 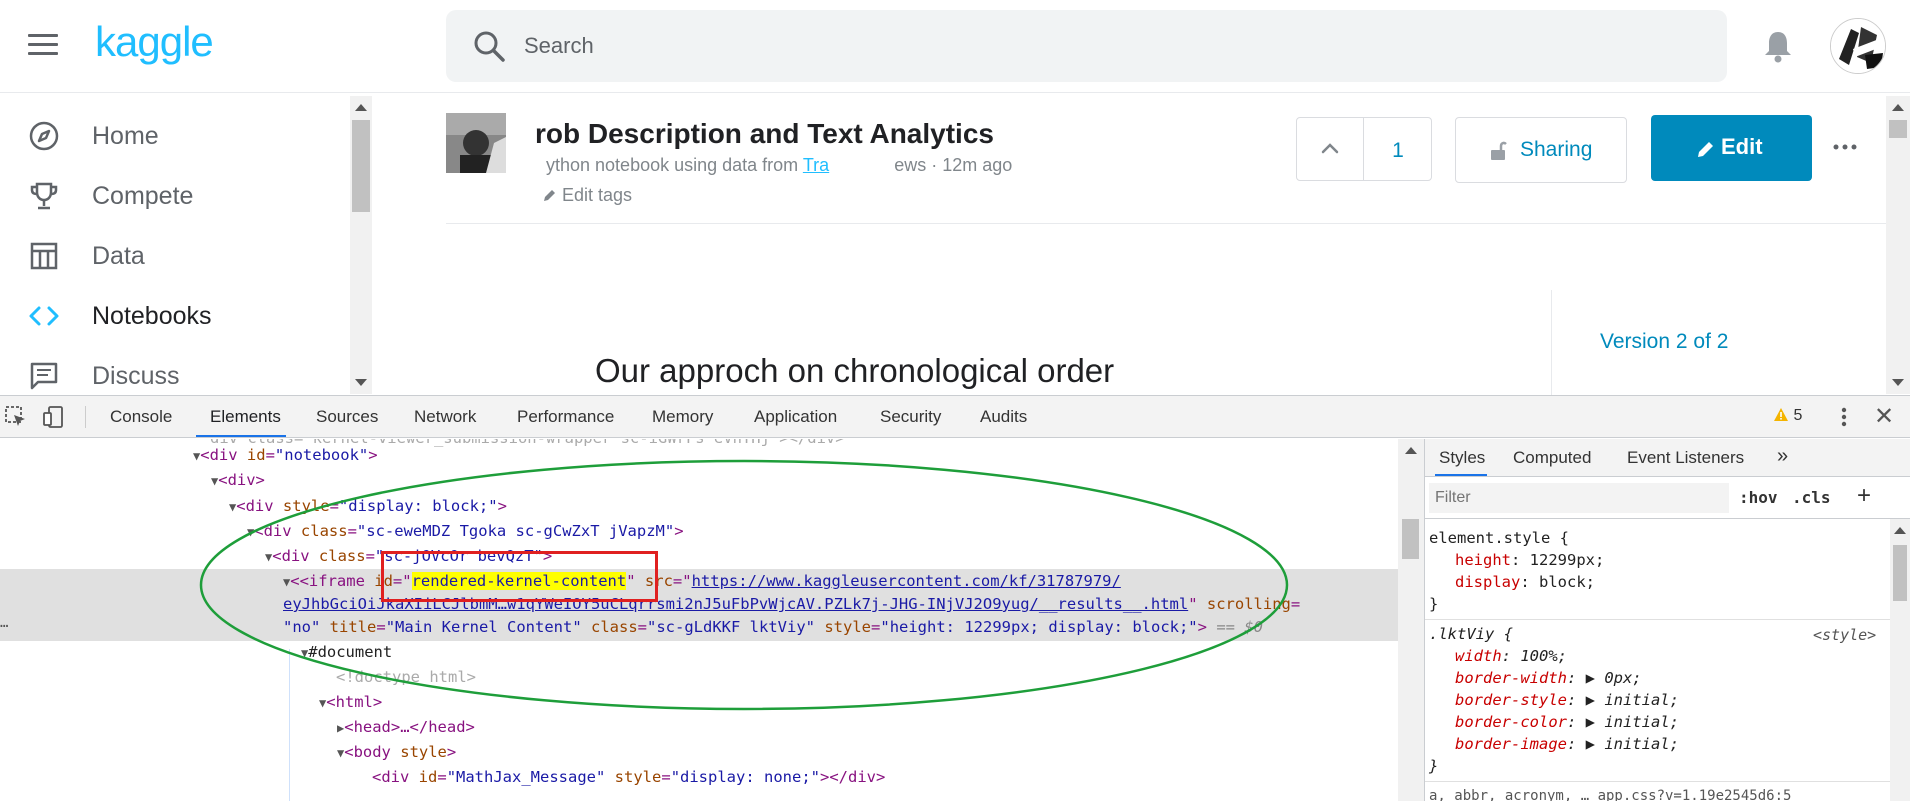 What do you see at coordinates (1411, 620) in the screenshot?
I see `elements-scrollbar` at bounding box center [1411, 620].